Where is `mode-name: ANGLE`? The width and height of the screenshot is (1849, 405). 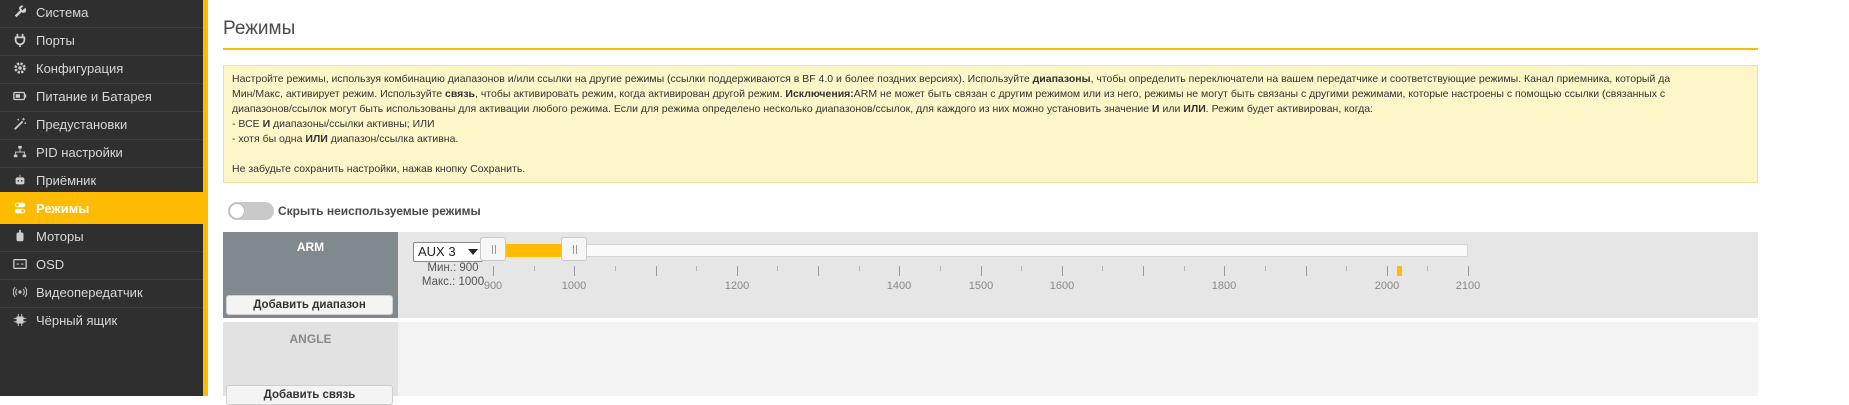 mode-name: ANGLE is located at coordinates (310, 339).